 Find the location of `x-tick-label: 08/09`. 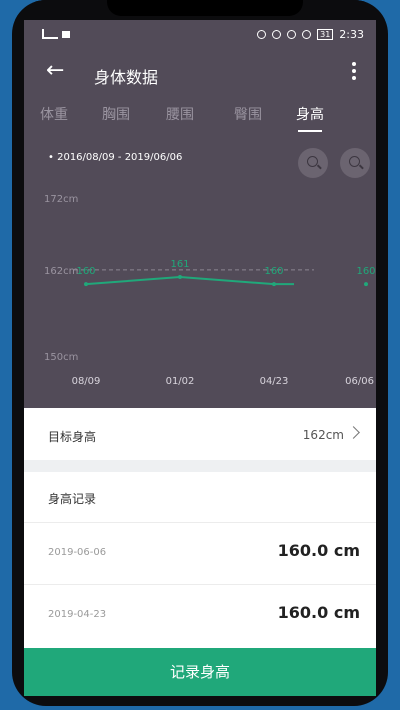

x-tick-label: 08/09 is located at coordinates (86, 381).